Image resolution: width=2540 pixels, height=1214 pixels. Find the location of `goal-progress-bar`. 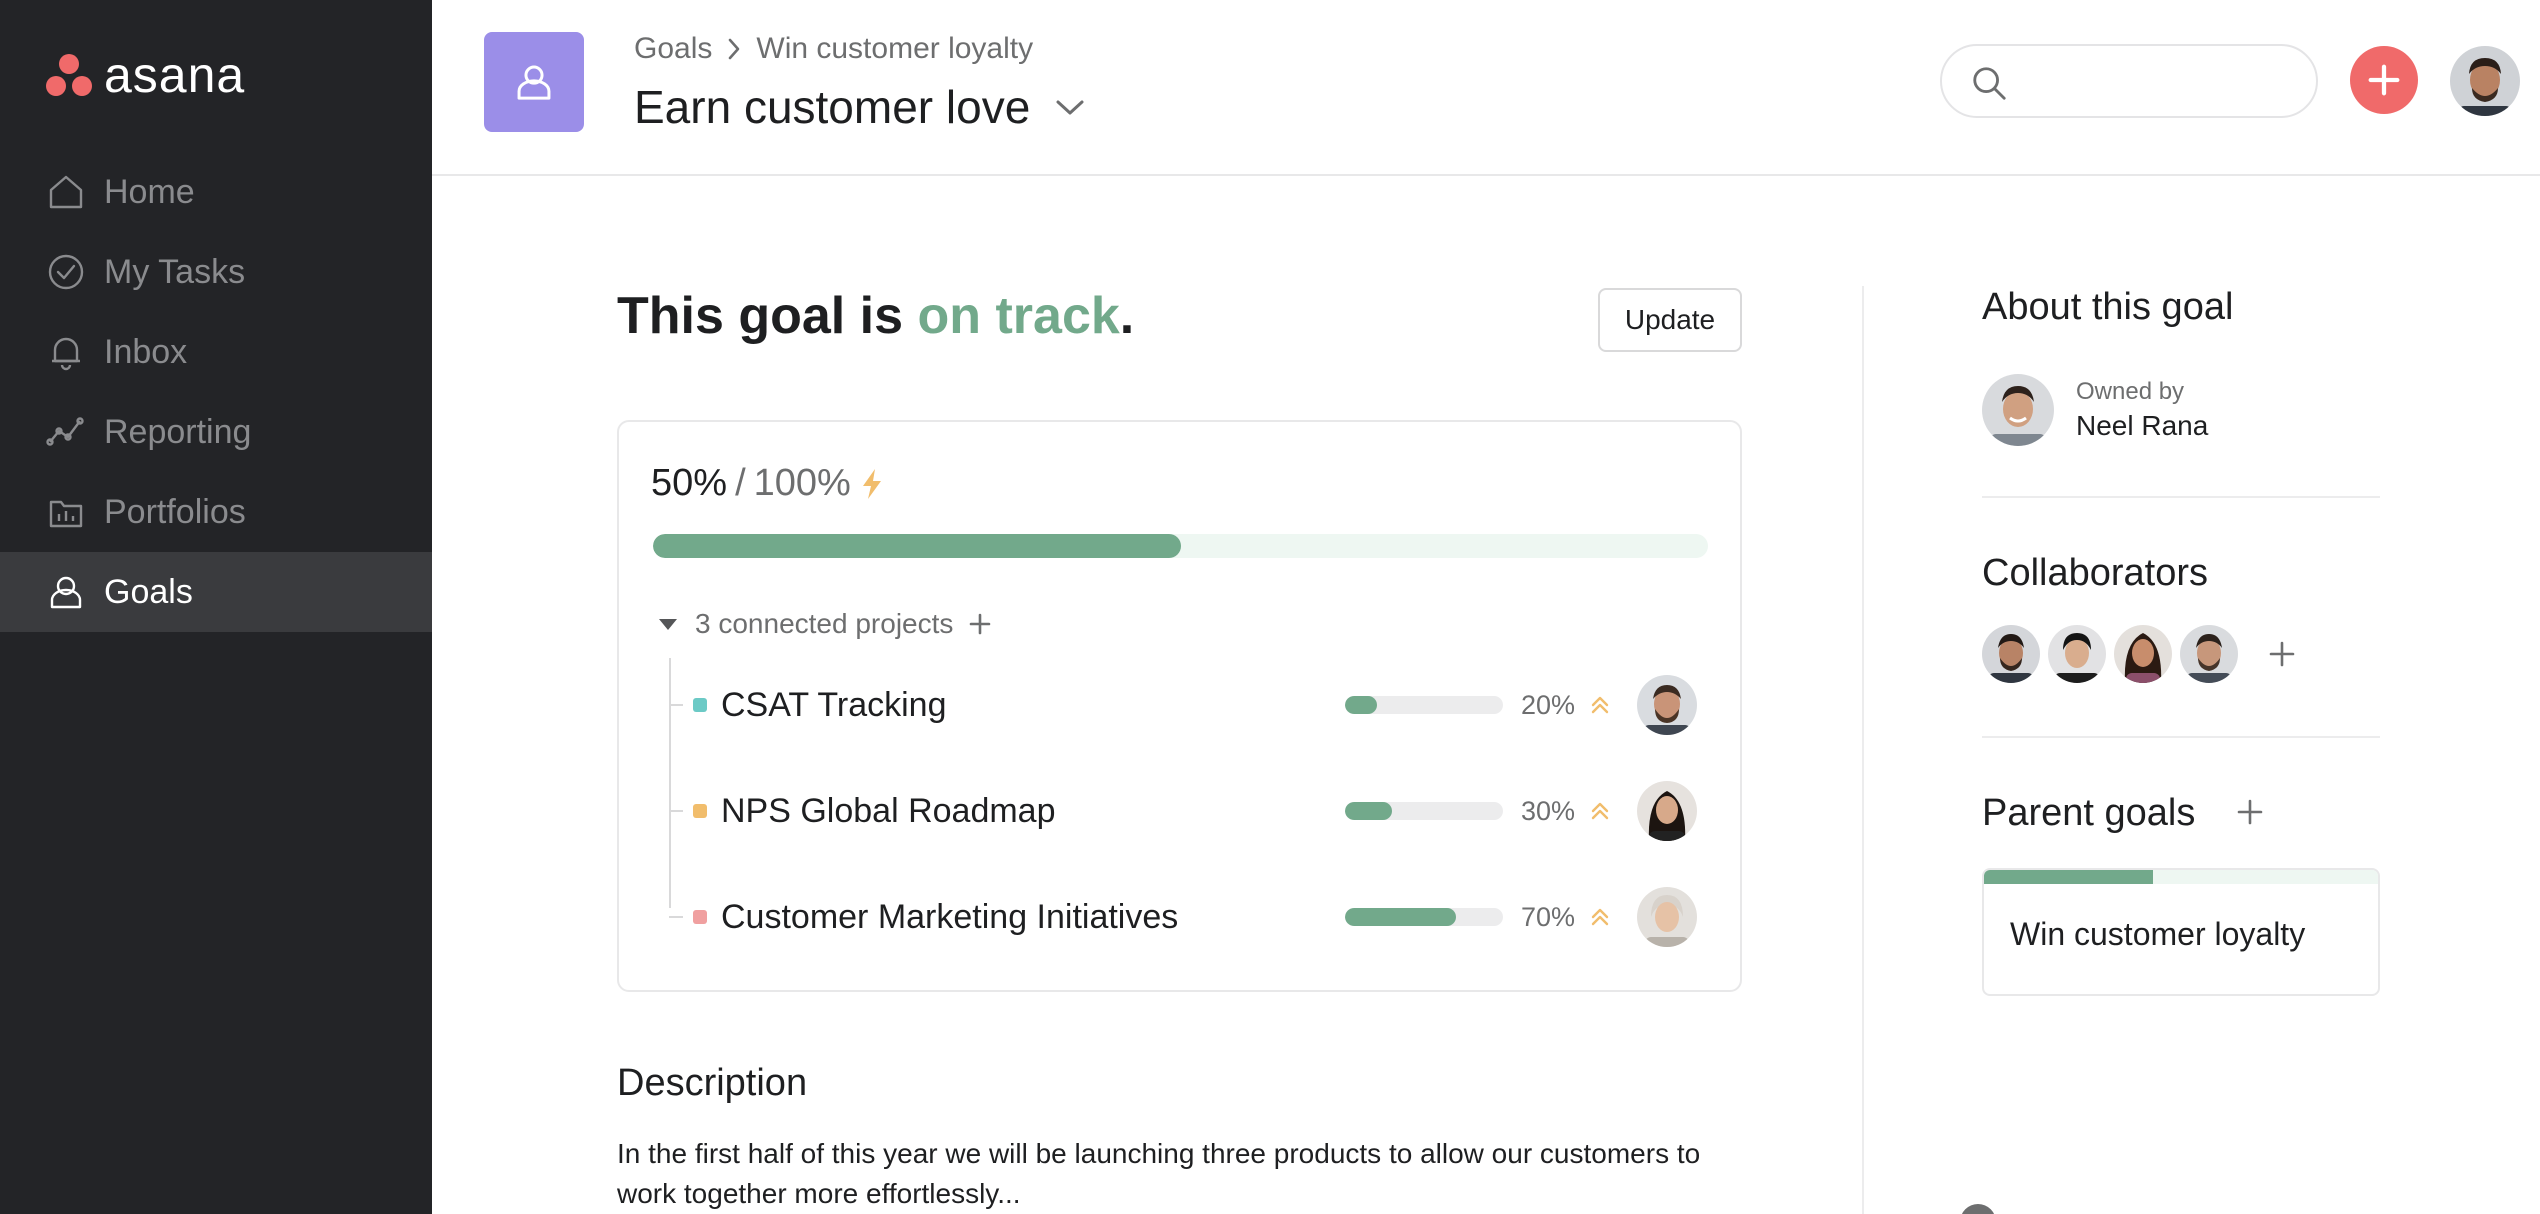

goal-progress-bar is located at coordinates (1180, 546).